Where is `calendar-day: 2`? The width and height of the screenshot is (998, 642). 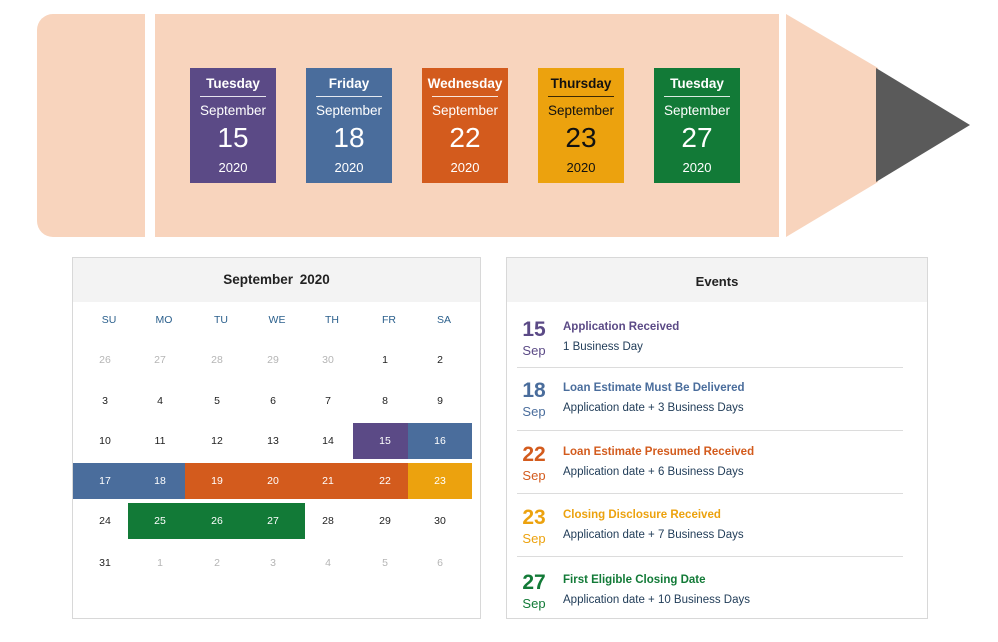
calendar-day: 2 is located at coordinates (440, 360).